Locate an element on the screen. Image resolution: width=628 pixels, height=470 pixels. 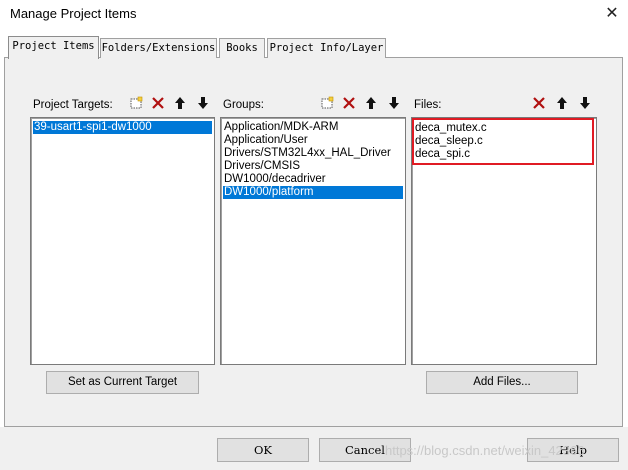
watermark: https://blog.csdn.net/weixin_42366 is located at coordinates (485, 450).